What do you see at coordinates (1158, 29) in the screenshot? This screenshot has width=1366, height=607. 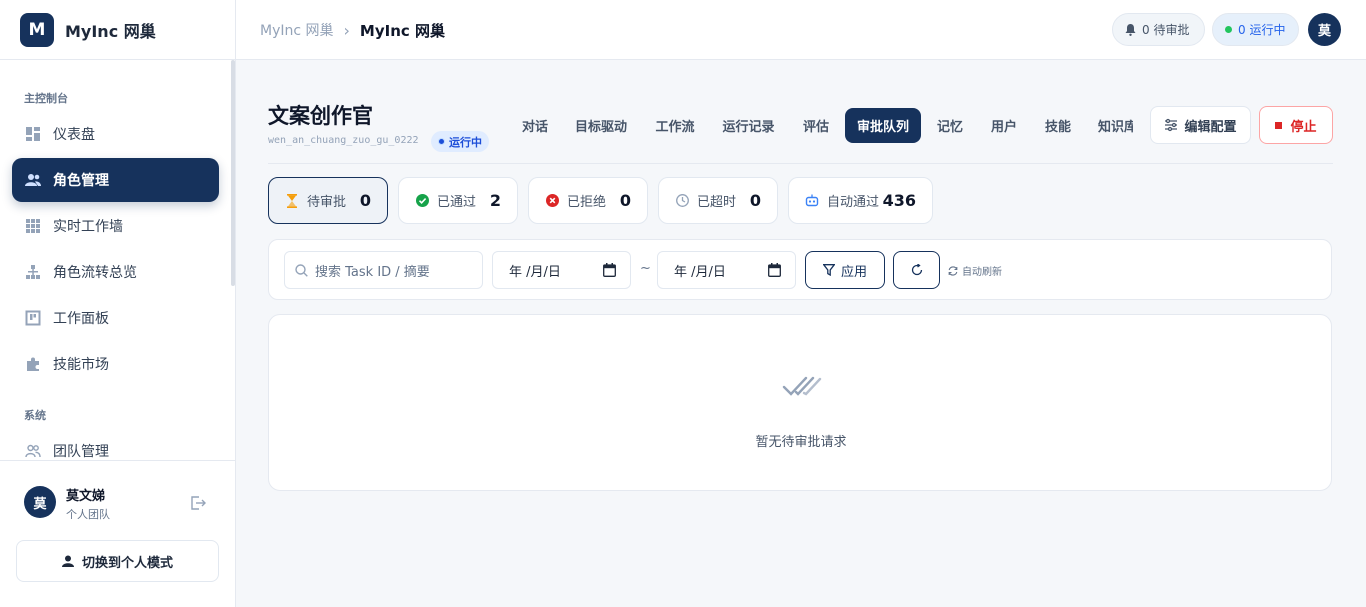 I see `pending-approvals-pill: 0 待审批` at bounding box center [1158, 29].